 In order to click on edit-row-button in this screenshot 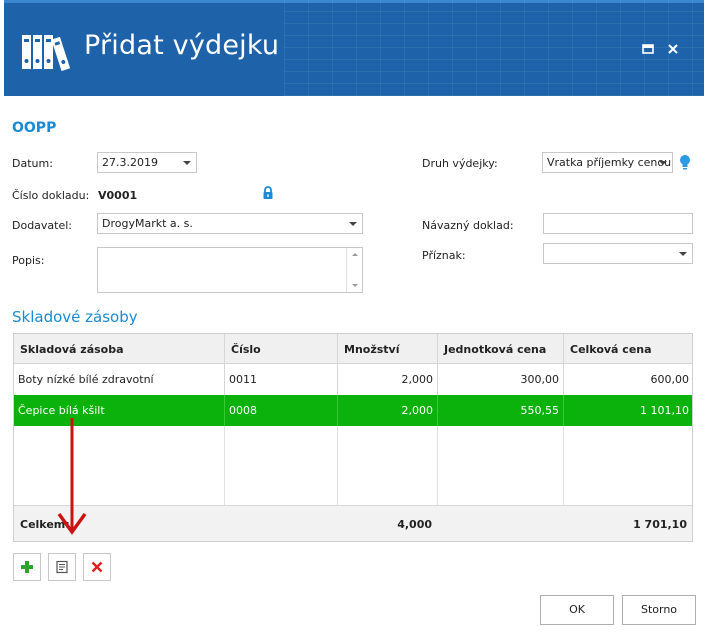, I will do `click(62, 567)`.